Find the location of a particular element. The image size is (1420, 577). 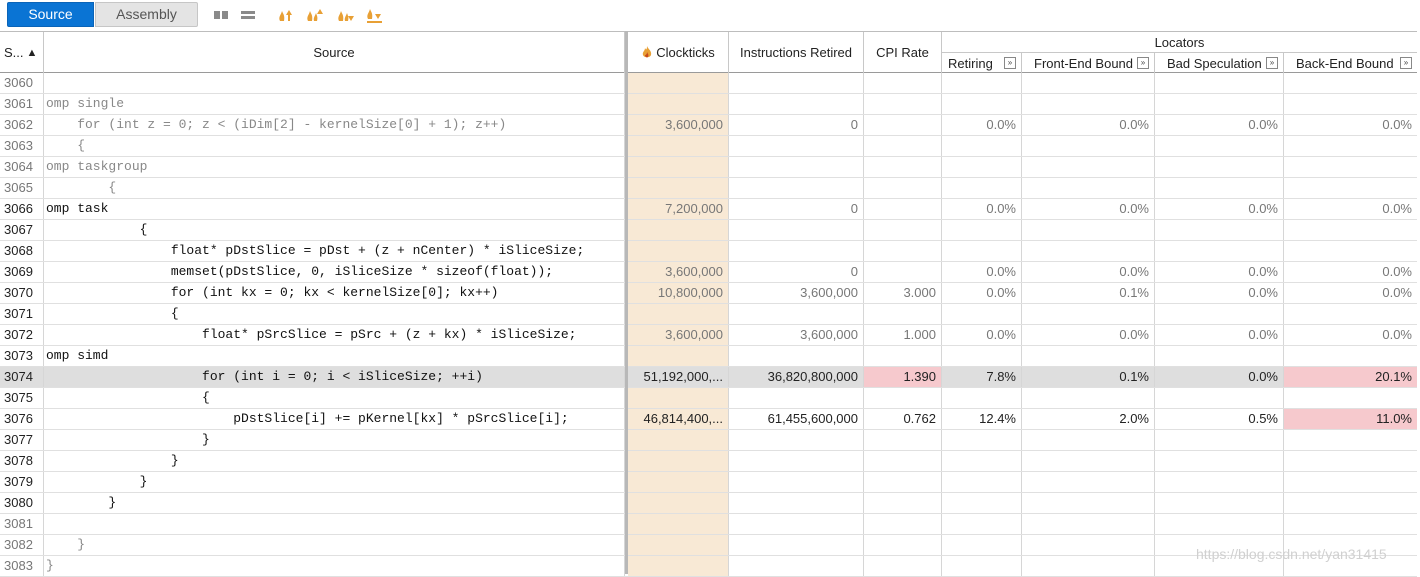

cell-source is located at coordinates (334, 83).